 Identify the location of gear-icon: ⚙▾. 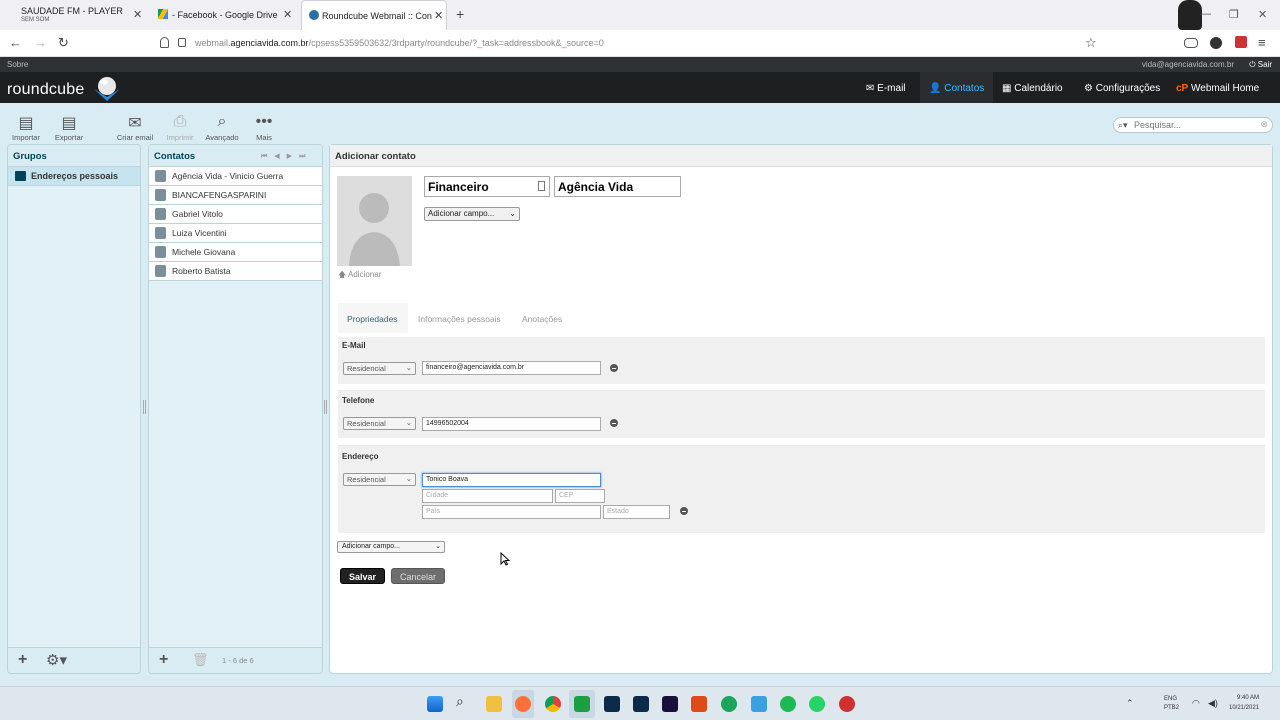
(56, 660).